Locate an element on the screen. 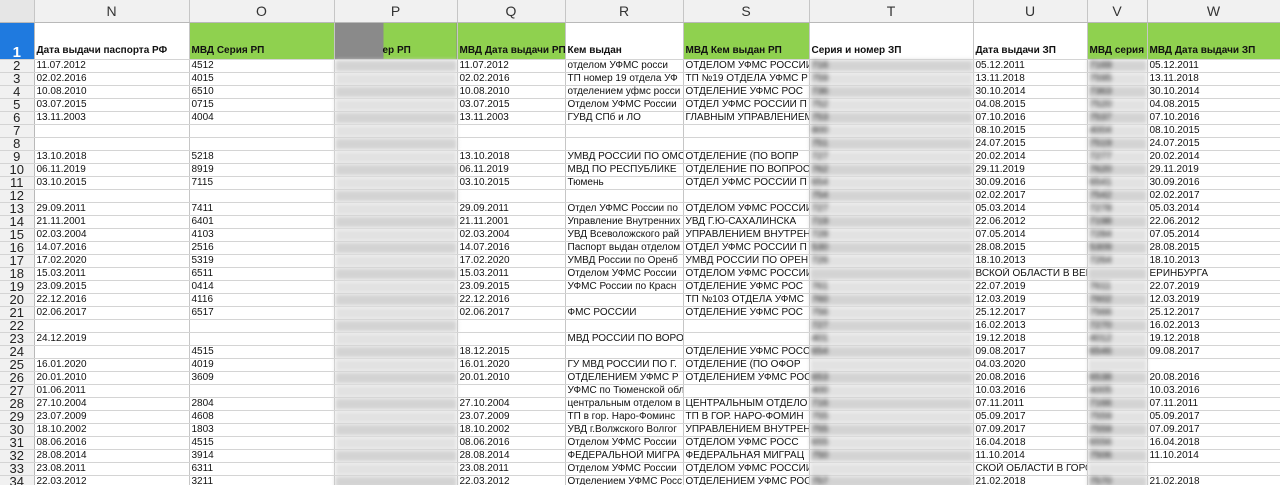  cell-r: Управление Внутренних is located at coordinates (624, 222).